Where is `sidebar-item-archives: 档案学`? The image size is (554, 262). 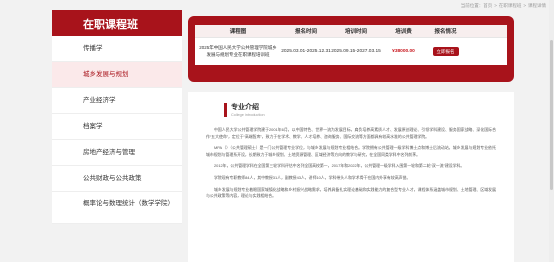 sidebar-item-archives: 档案学 is located at coordinates (117, 127).